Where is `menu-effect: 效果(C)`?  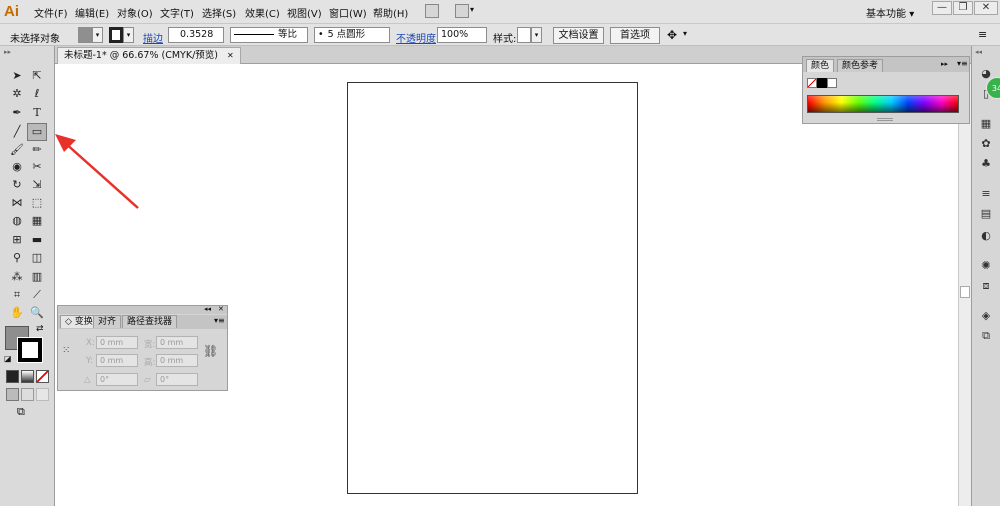
menu-effect: 效果(C) is located at coordinates (262, 12).